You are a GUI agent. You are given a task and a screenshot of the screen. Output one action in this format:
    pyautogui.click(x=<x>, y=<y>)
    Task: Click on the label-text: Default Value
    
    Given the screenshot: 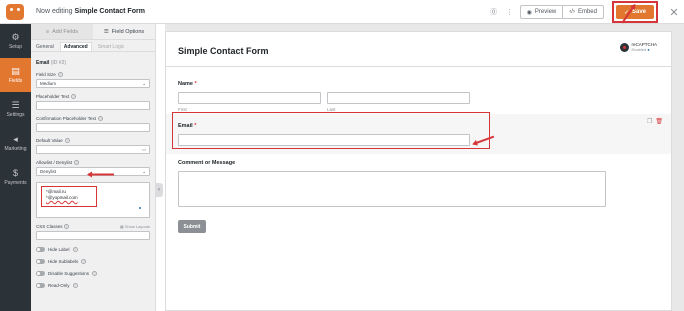 What is the action you would take?
    pyautogui.click(x=49, y=140)
    